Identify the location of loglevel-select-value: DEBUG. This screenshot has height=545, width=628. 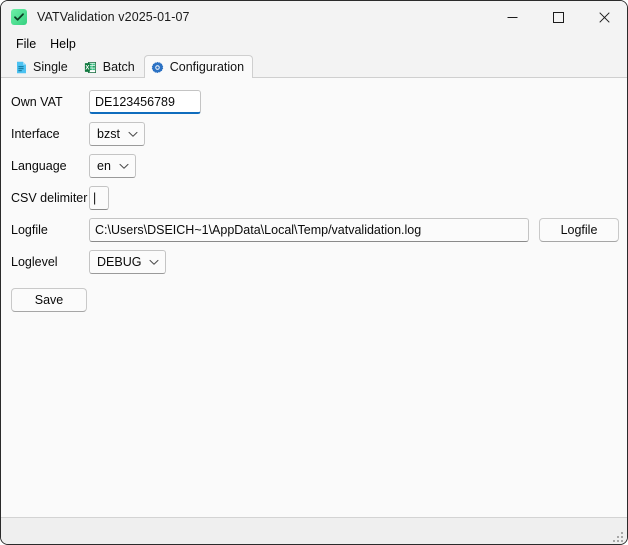
(119, 262).